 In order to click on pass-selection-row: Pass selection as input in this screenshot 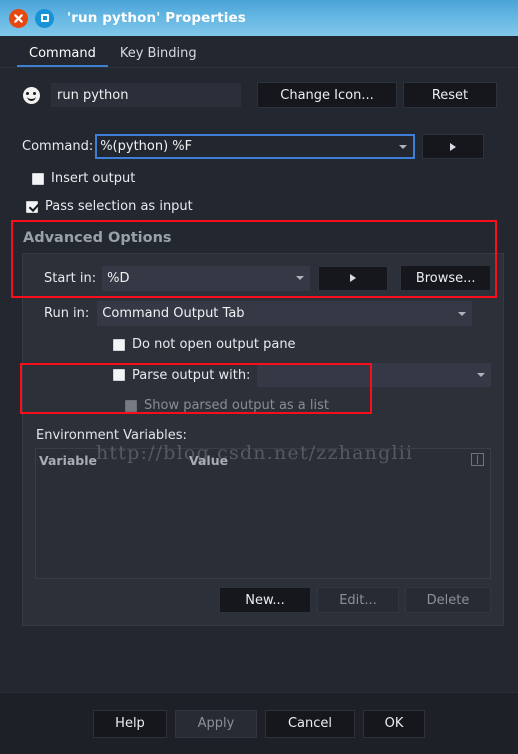, I will do `click(259, 206)`.